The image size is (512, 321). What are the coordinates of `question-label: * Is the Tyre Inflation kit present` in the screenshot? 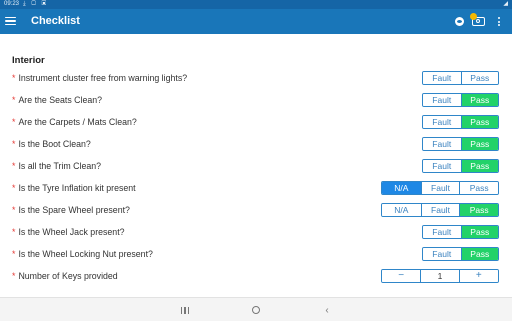 It's located at (74, 188).